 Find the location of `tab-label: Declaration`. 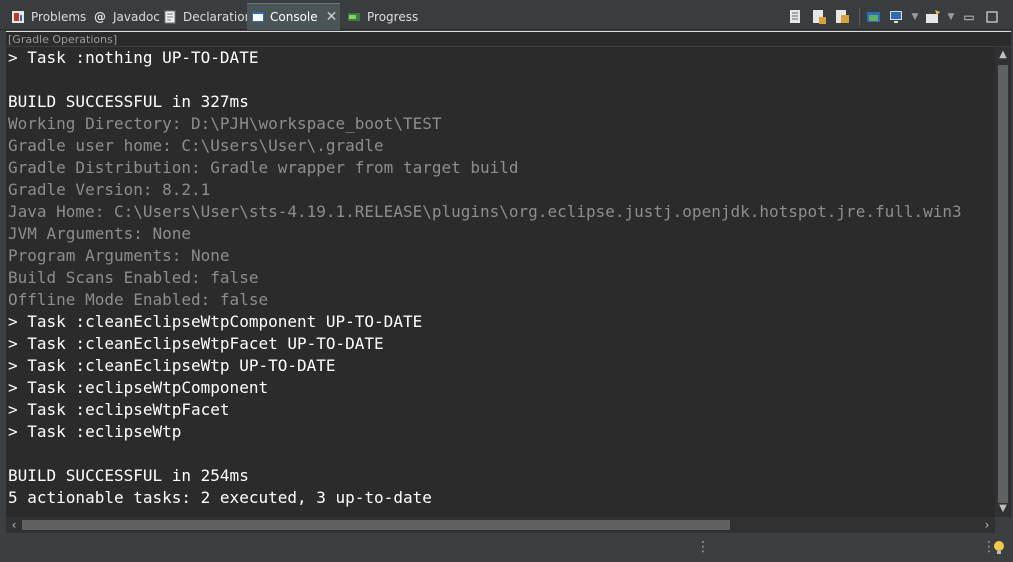

tab-label: Declaration is located at coordinates (218, 16).